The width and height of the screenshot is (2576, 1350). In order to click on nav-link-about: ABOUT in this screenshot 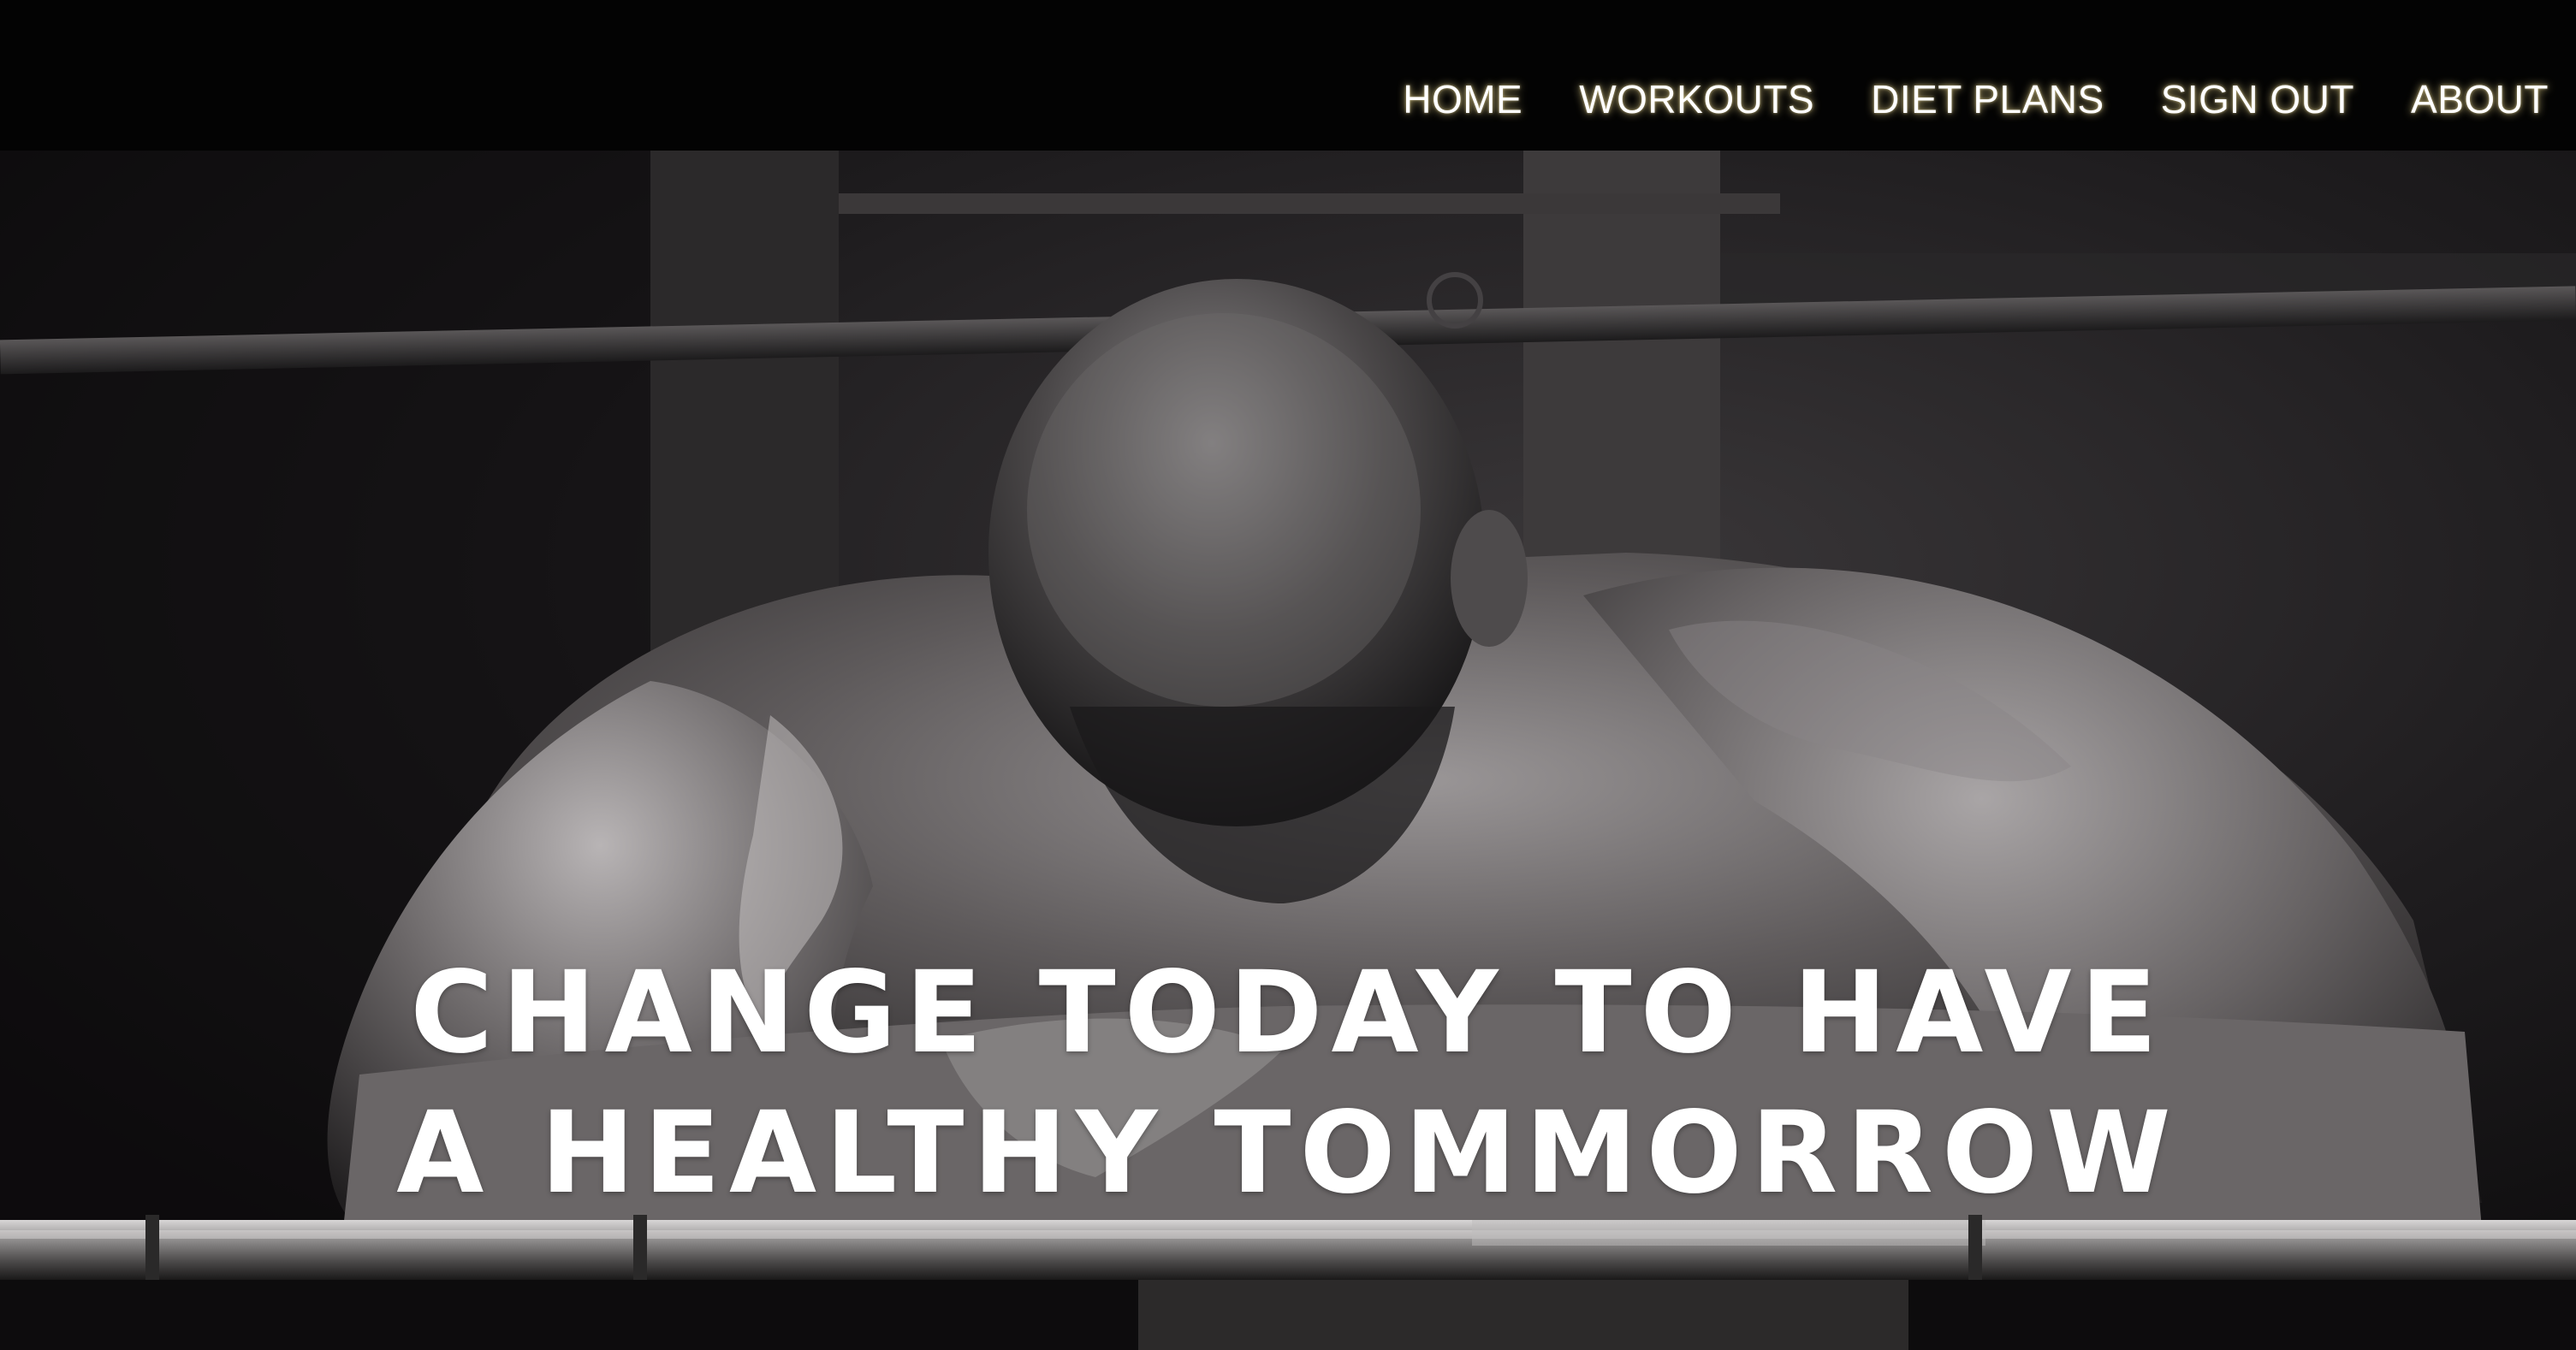, I will do `click(2480, 99)`.